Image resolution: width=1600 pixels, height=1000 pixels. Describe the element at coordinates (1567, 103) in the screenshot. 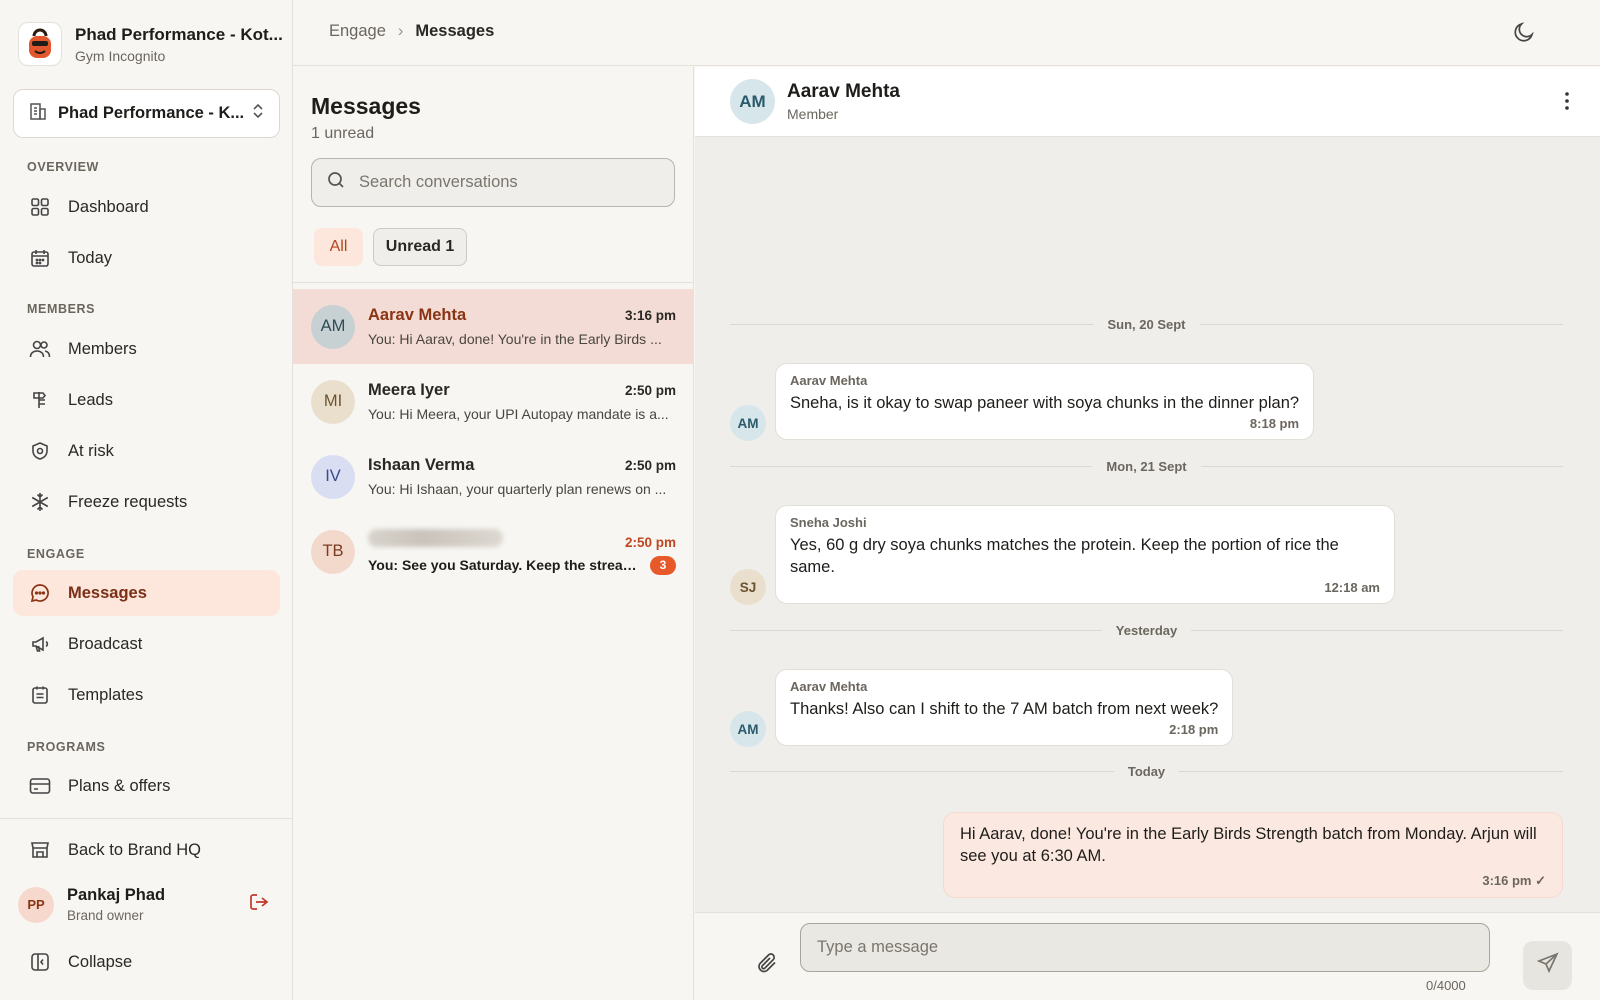

I see `more-options-icon` at that location.